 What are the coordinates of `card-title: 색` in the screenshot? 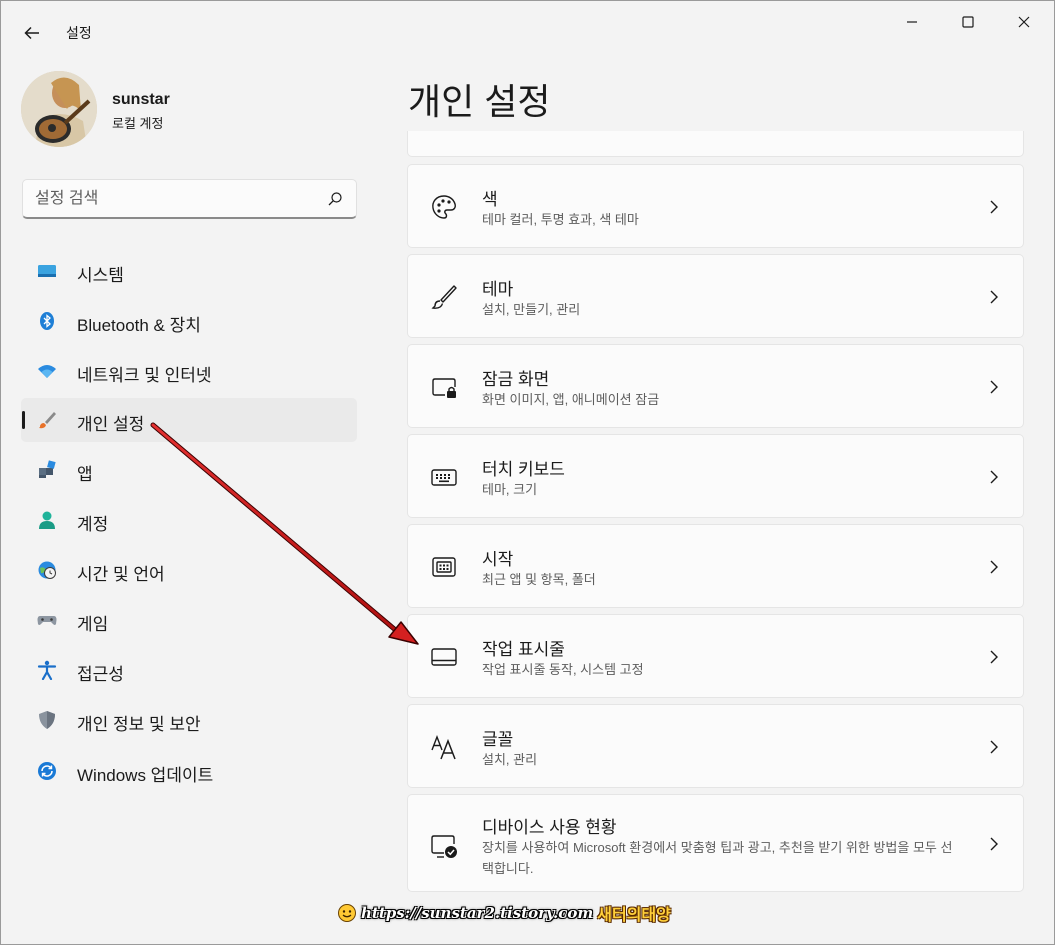 It's located at (490, 199).